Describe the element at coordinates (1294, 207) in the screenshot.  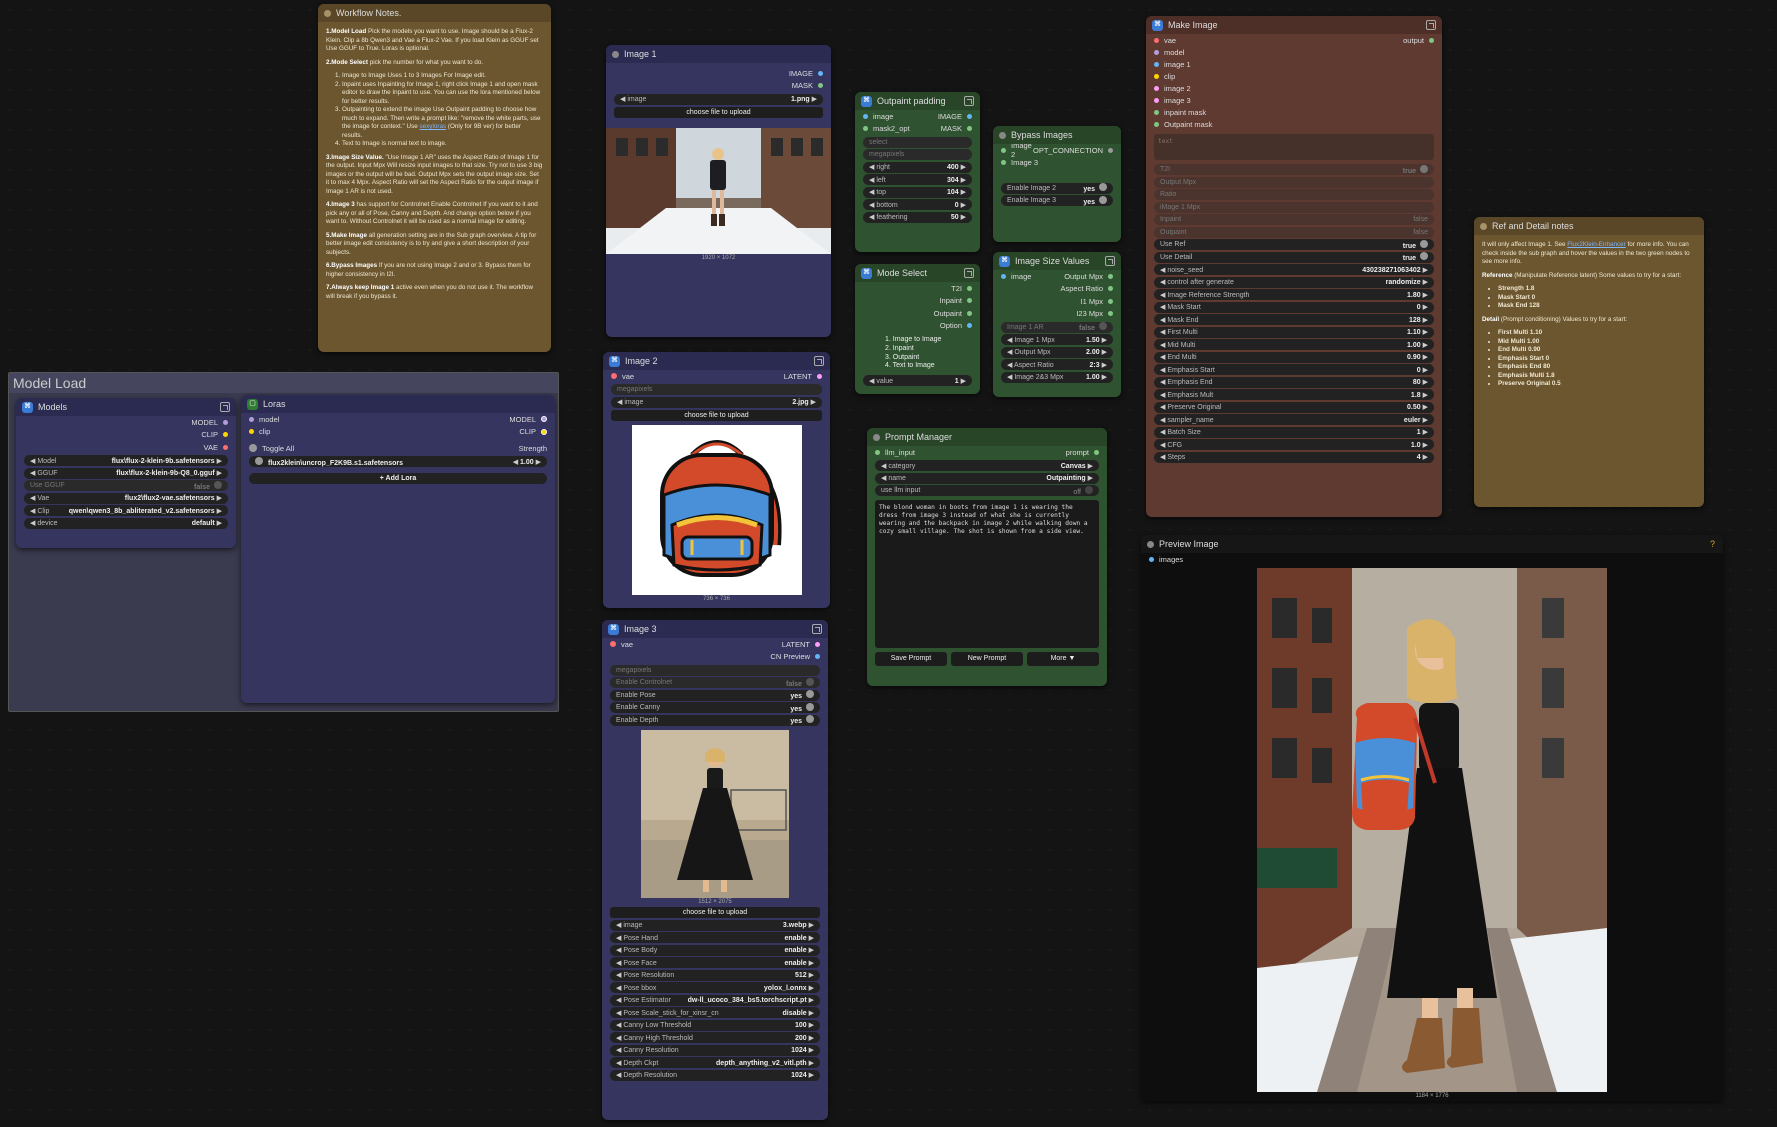
I see `image1-mpx-input: iMage 1 Mpx` at that location.